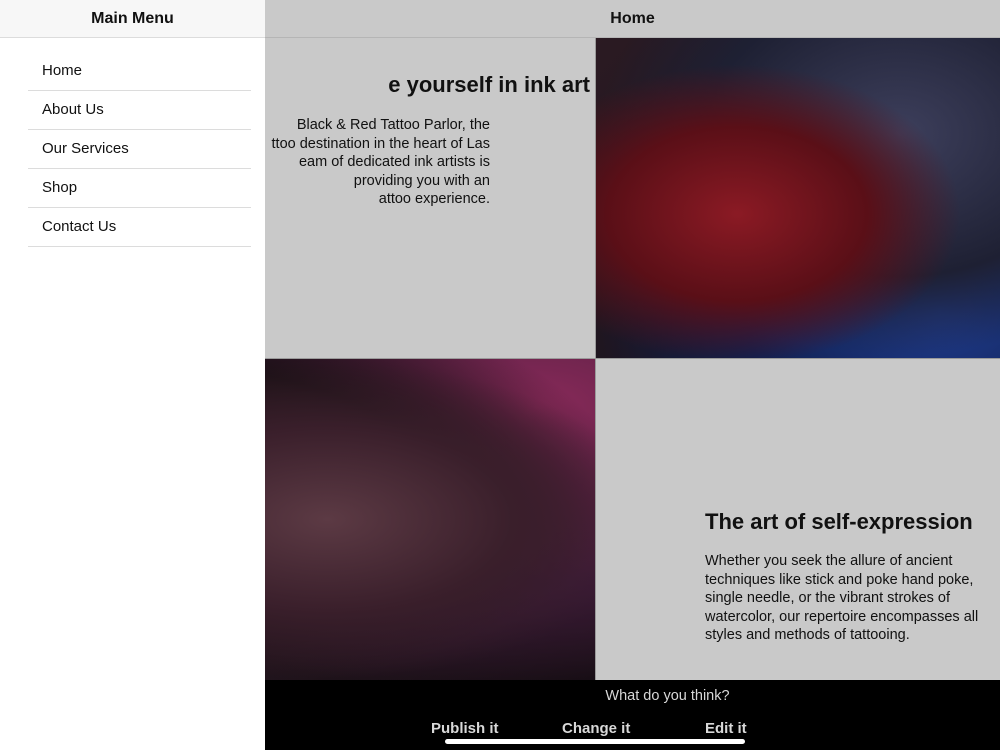  What do you see at coordinates (465, 728) in the screenshot?
I see `publish-button: Publish it` at bounding box center [465, 728].